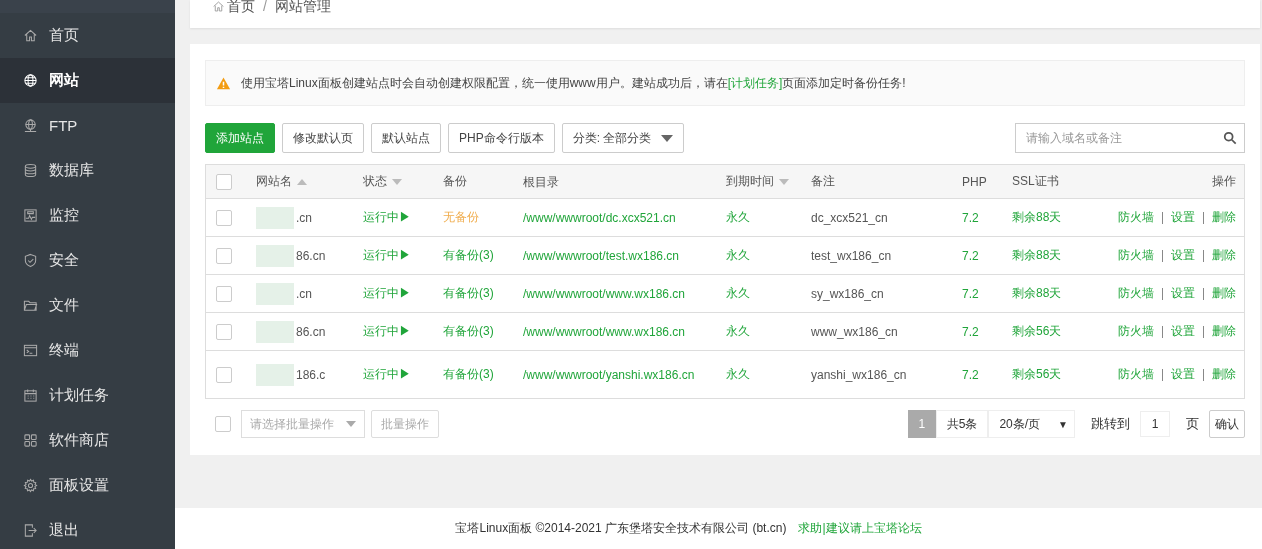 This screenshot has width=1262, height=549. What do you see at coordinates (921, 424) in the screenshot?
I see `current-page-button: 1` at bounding box center [921, 424].